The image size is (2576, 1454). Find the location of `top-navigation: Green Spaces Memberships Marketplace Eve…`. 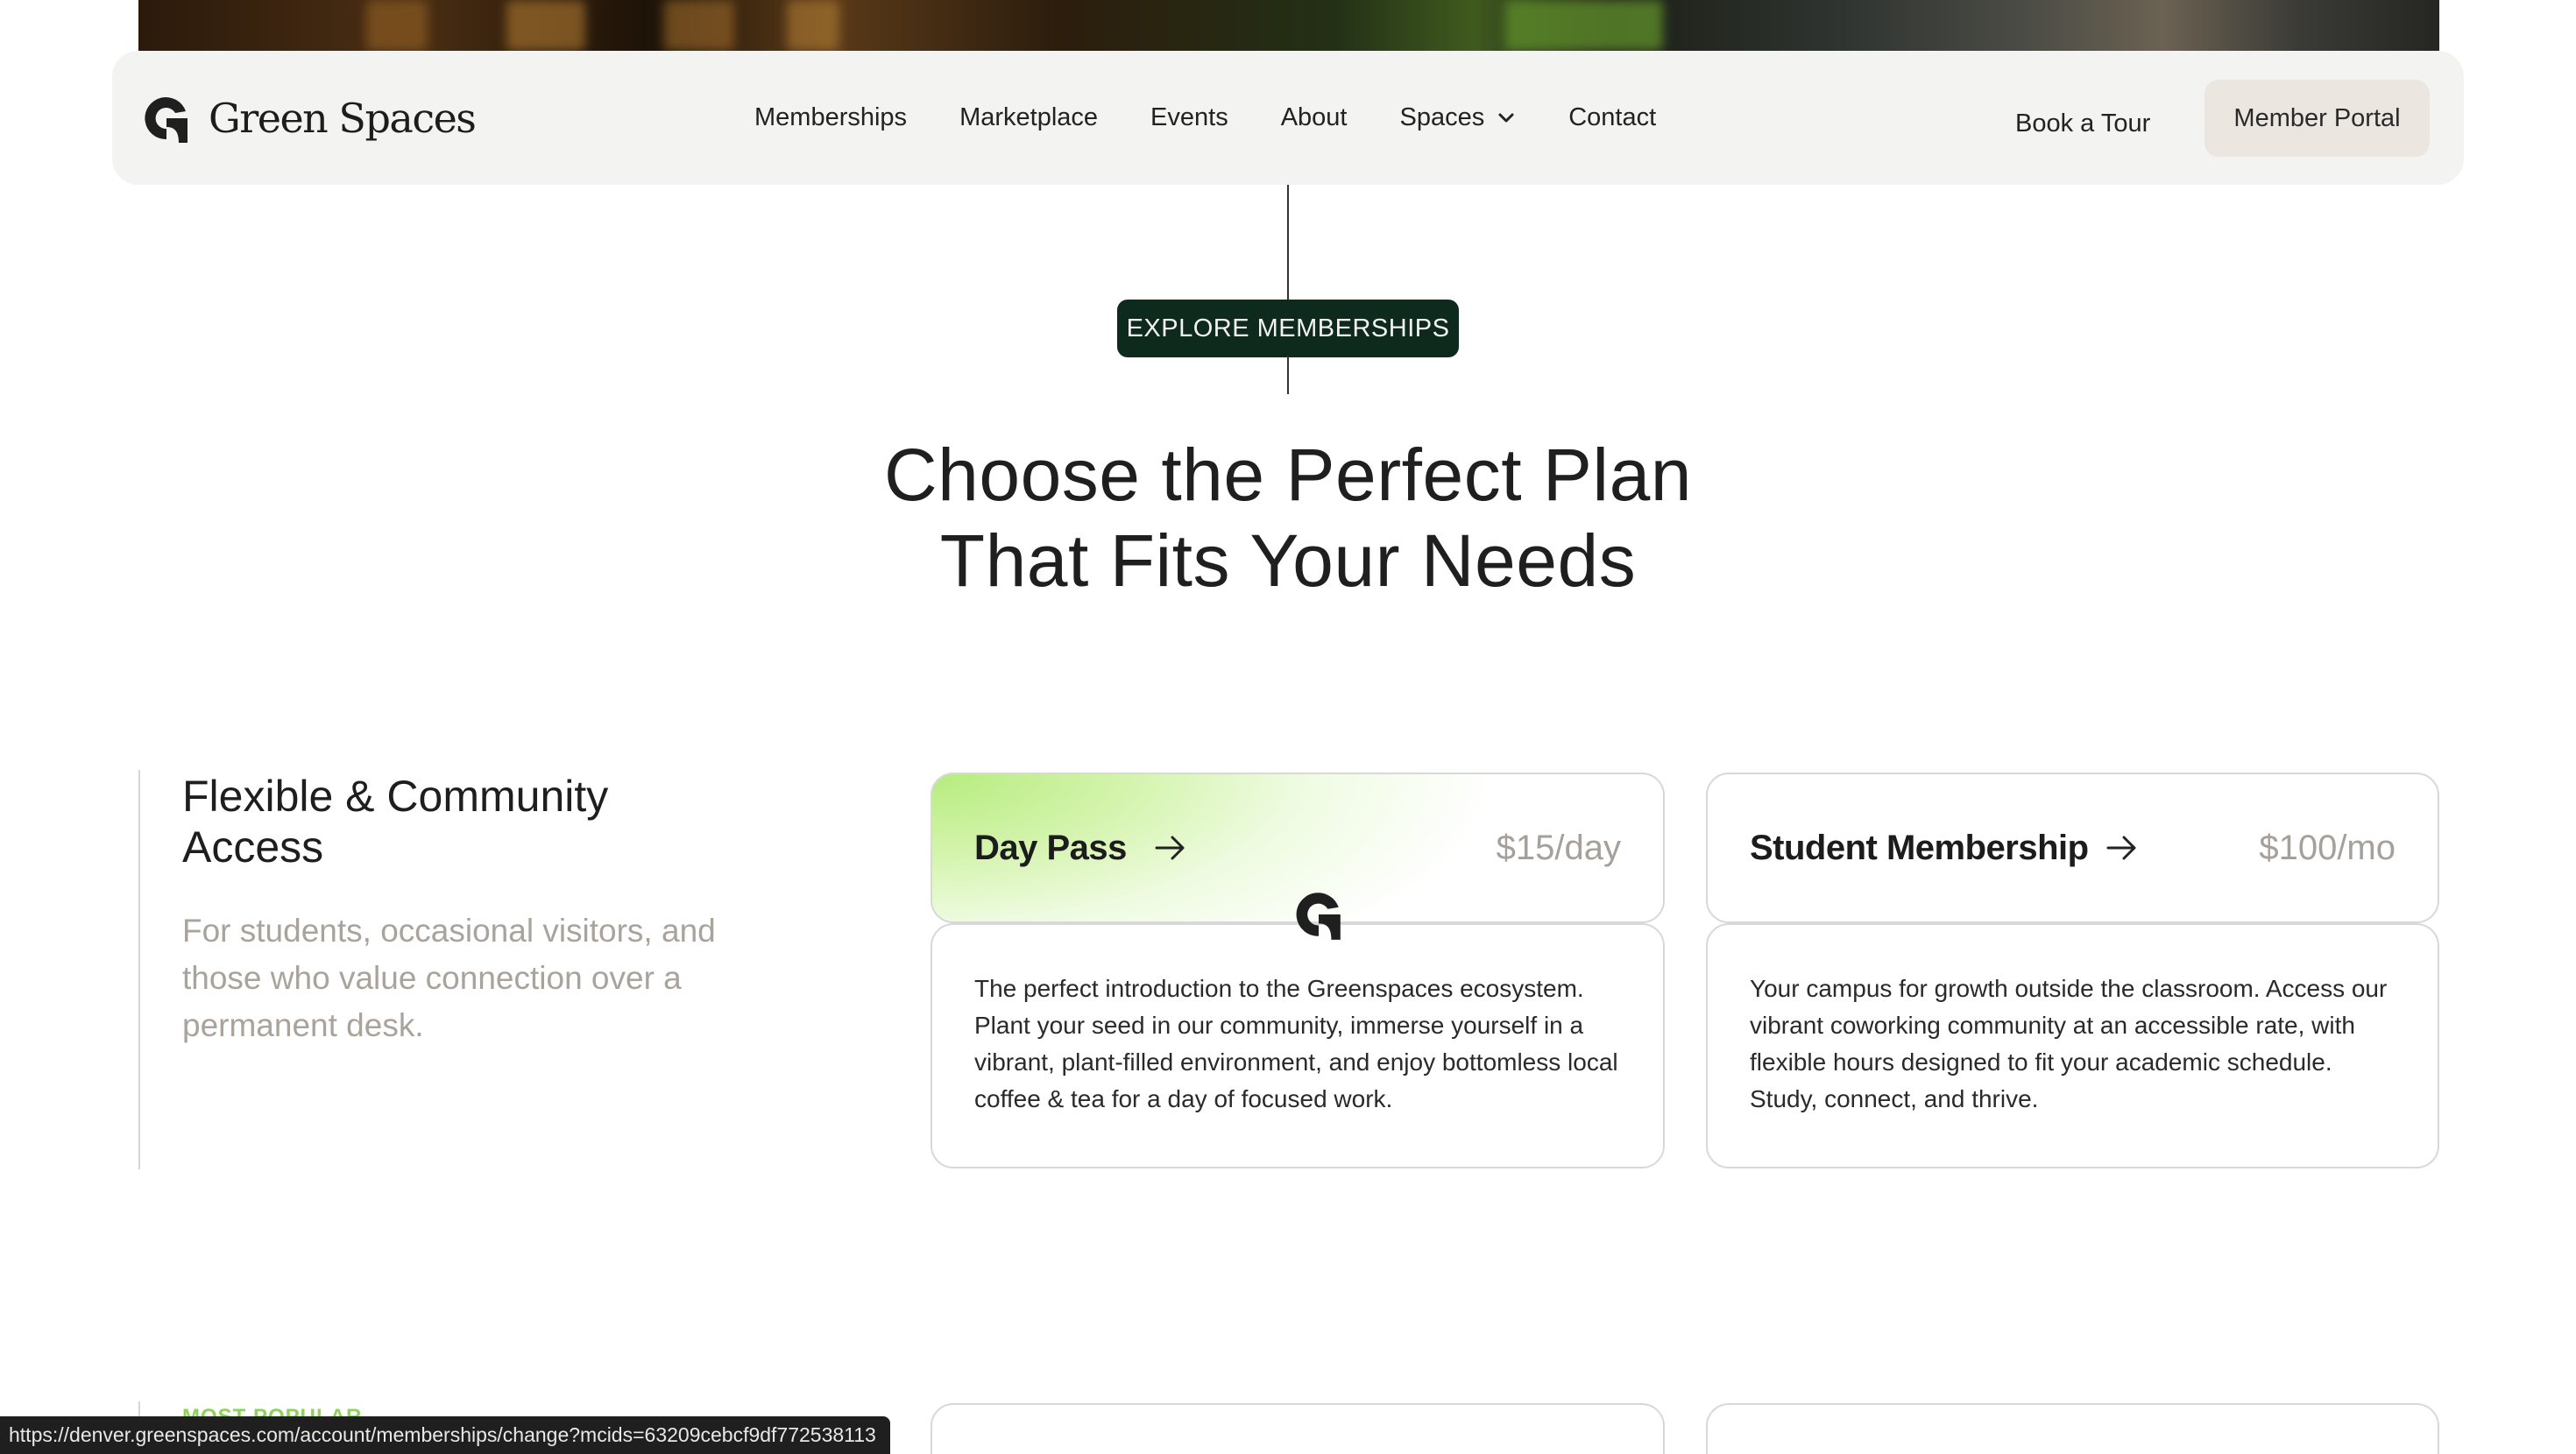

top-navigation: Green Spaces Memberships Marketplace Eve… is located at coordinates (1288, 118).